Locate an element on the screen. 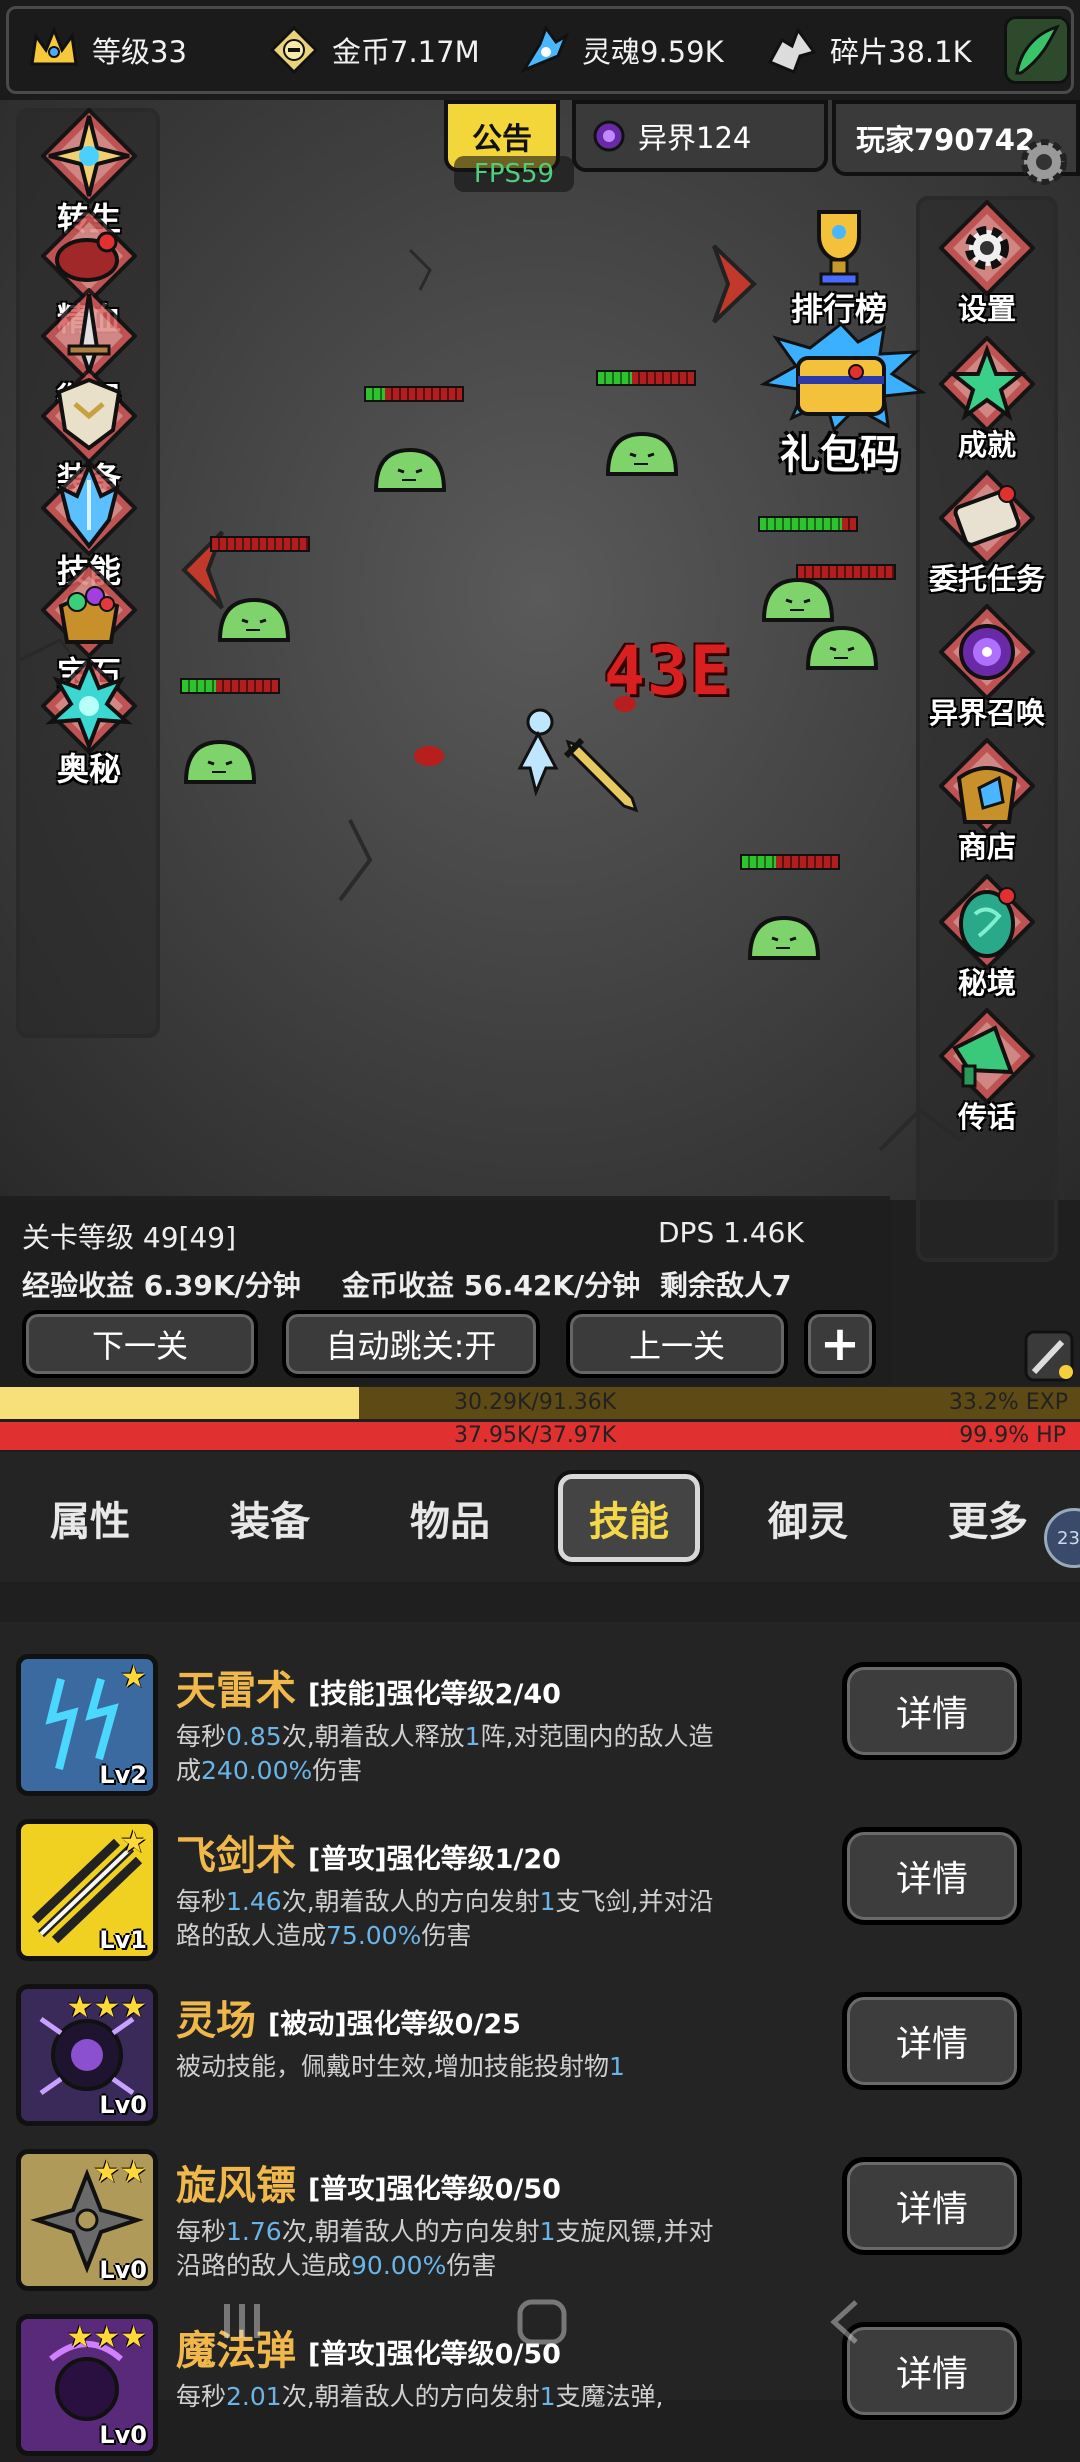  flying-sword-projectile is located at coordinates (601, 775).